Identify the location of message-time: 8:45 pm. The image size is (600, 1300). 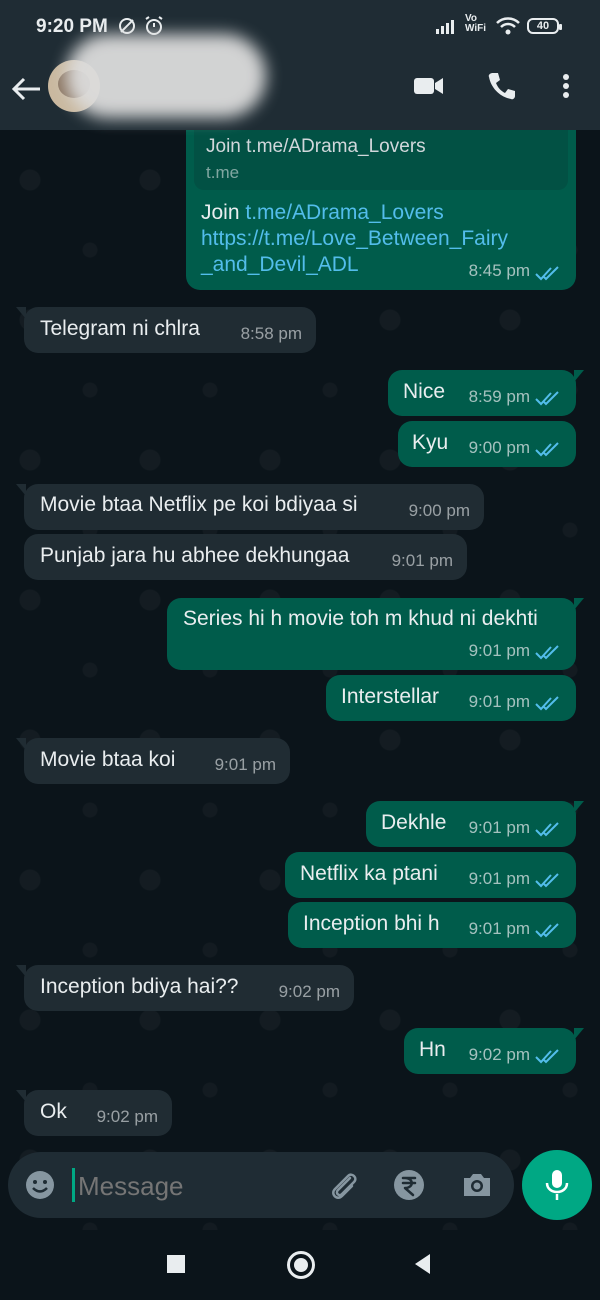
(499, 270).